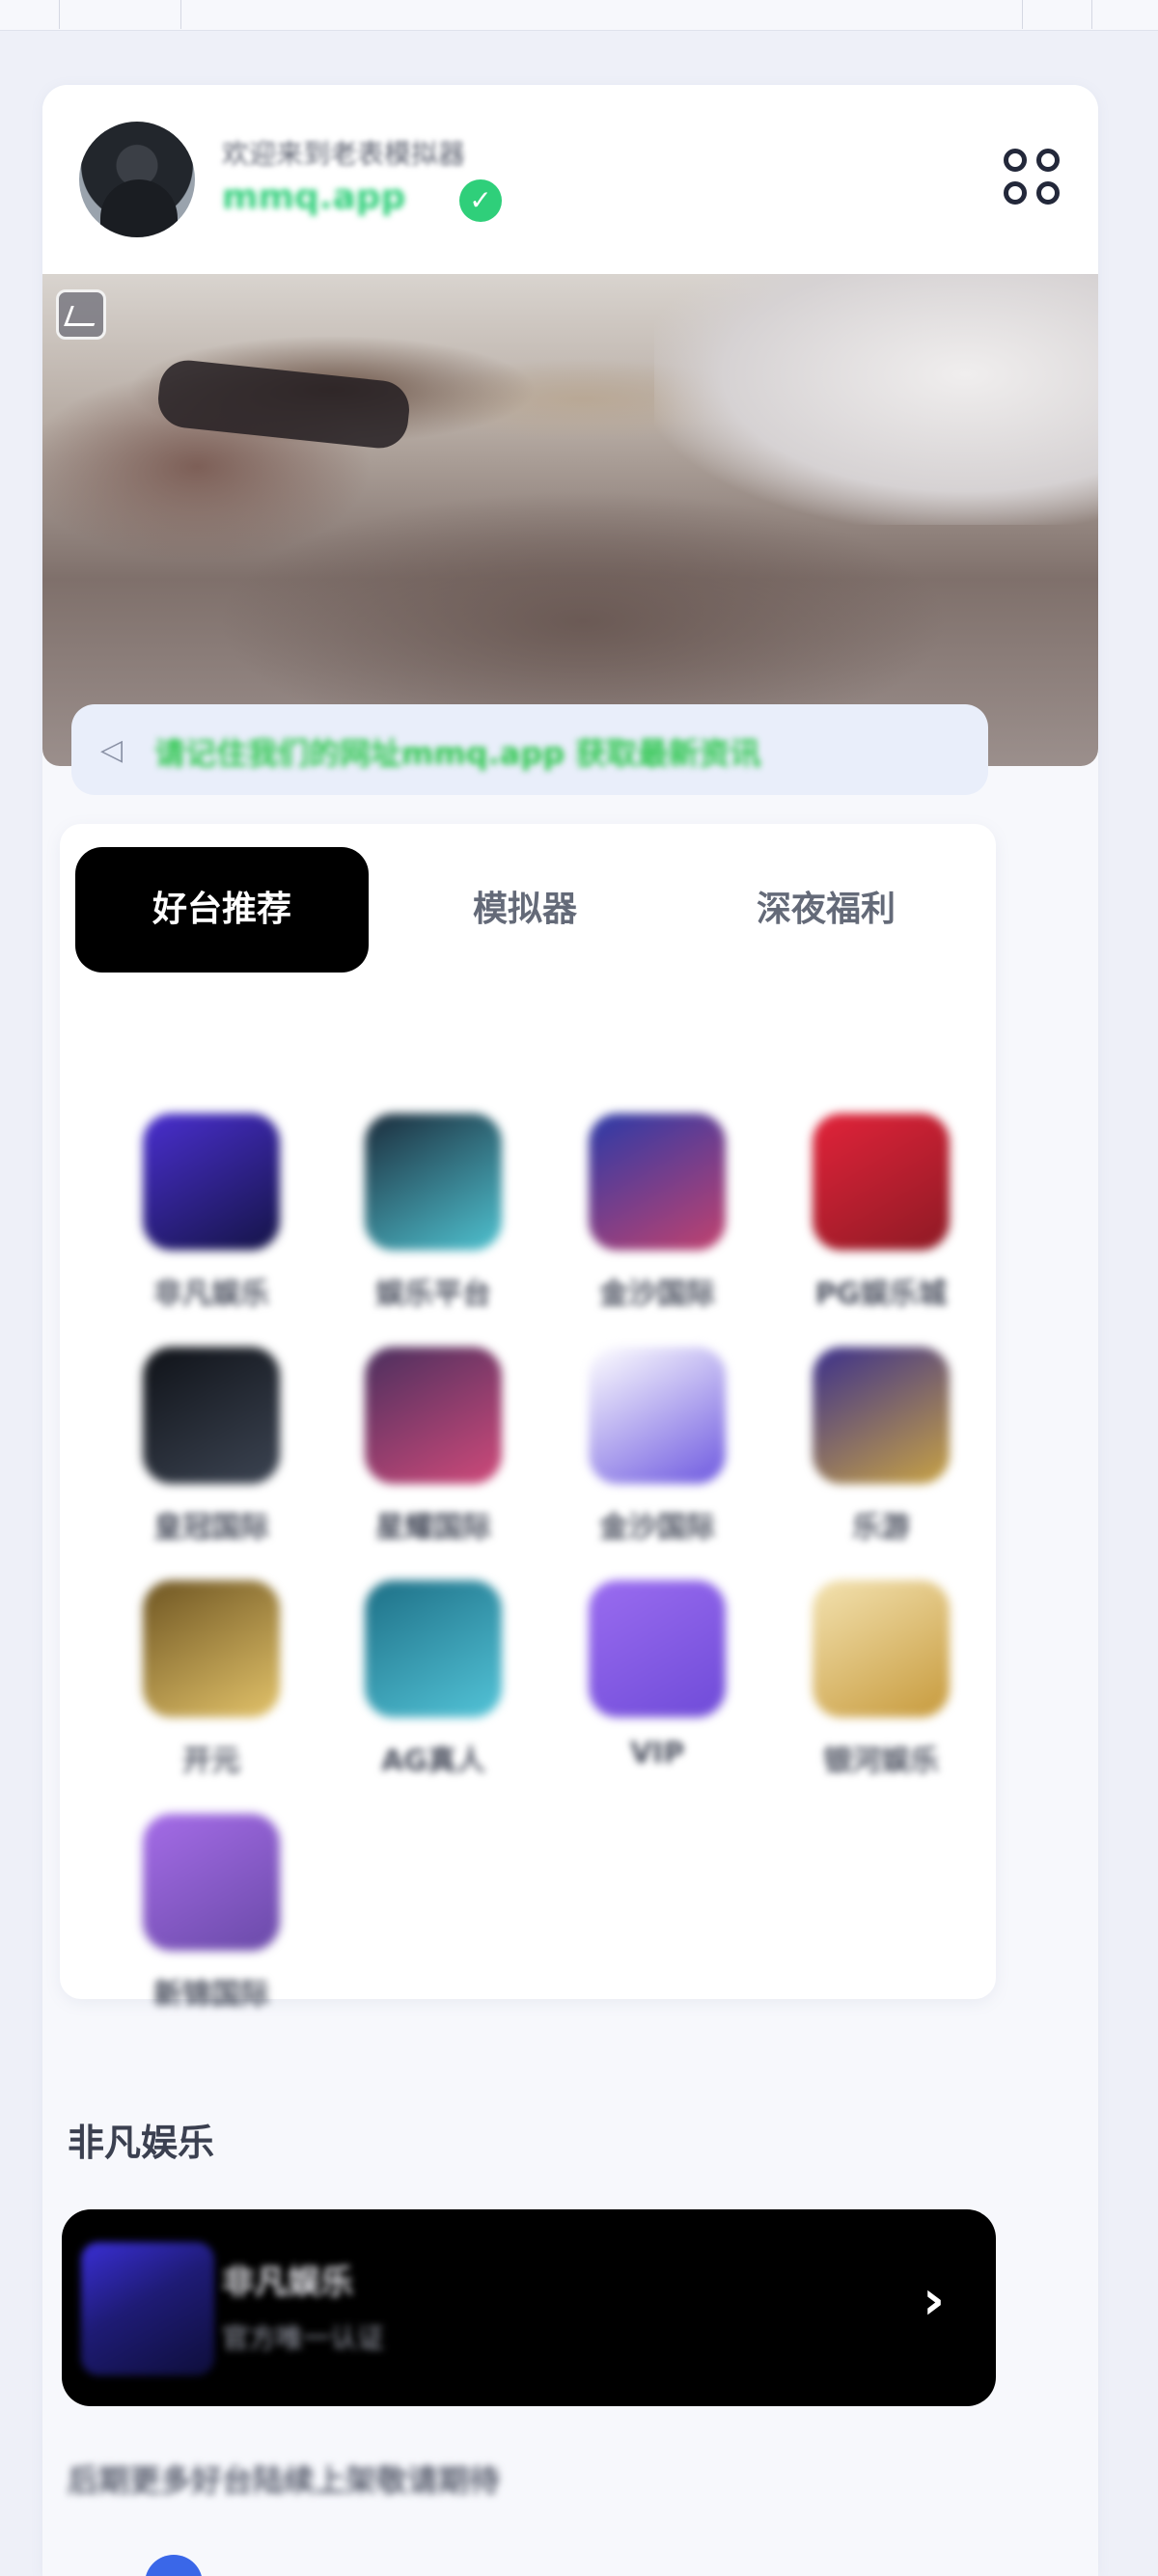  I want to click on footer-text: 后期更多好台陆续上架敬请期待, so click(284, 2480).